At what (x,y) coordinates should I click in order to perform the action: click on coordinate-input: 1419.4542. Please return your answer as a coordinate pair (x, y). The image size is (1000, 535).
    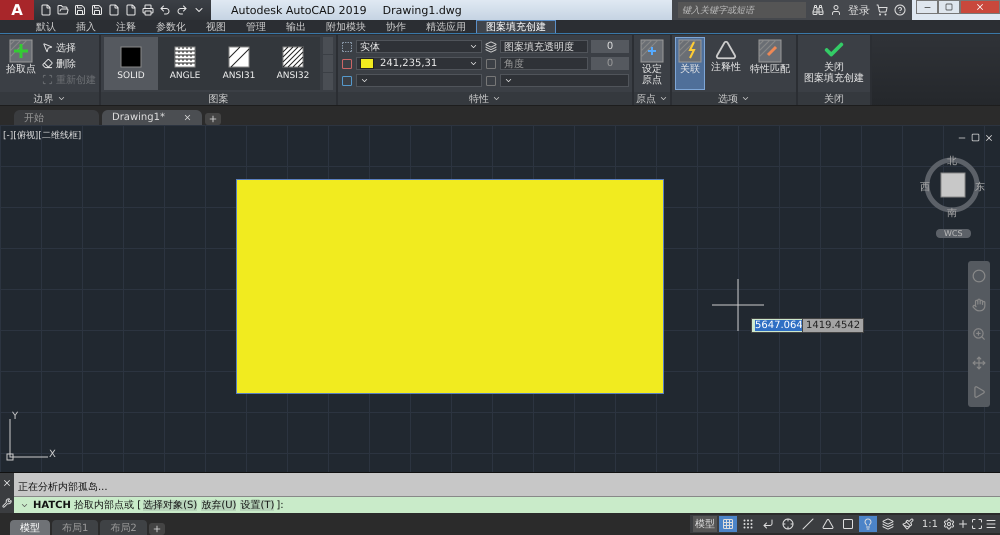
    Looking at the image, I should click on (833, 325).